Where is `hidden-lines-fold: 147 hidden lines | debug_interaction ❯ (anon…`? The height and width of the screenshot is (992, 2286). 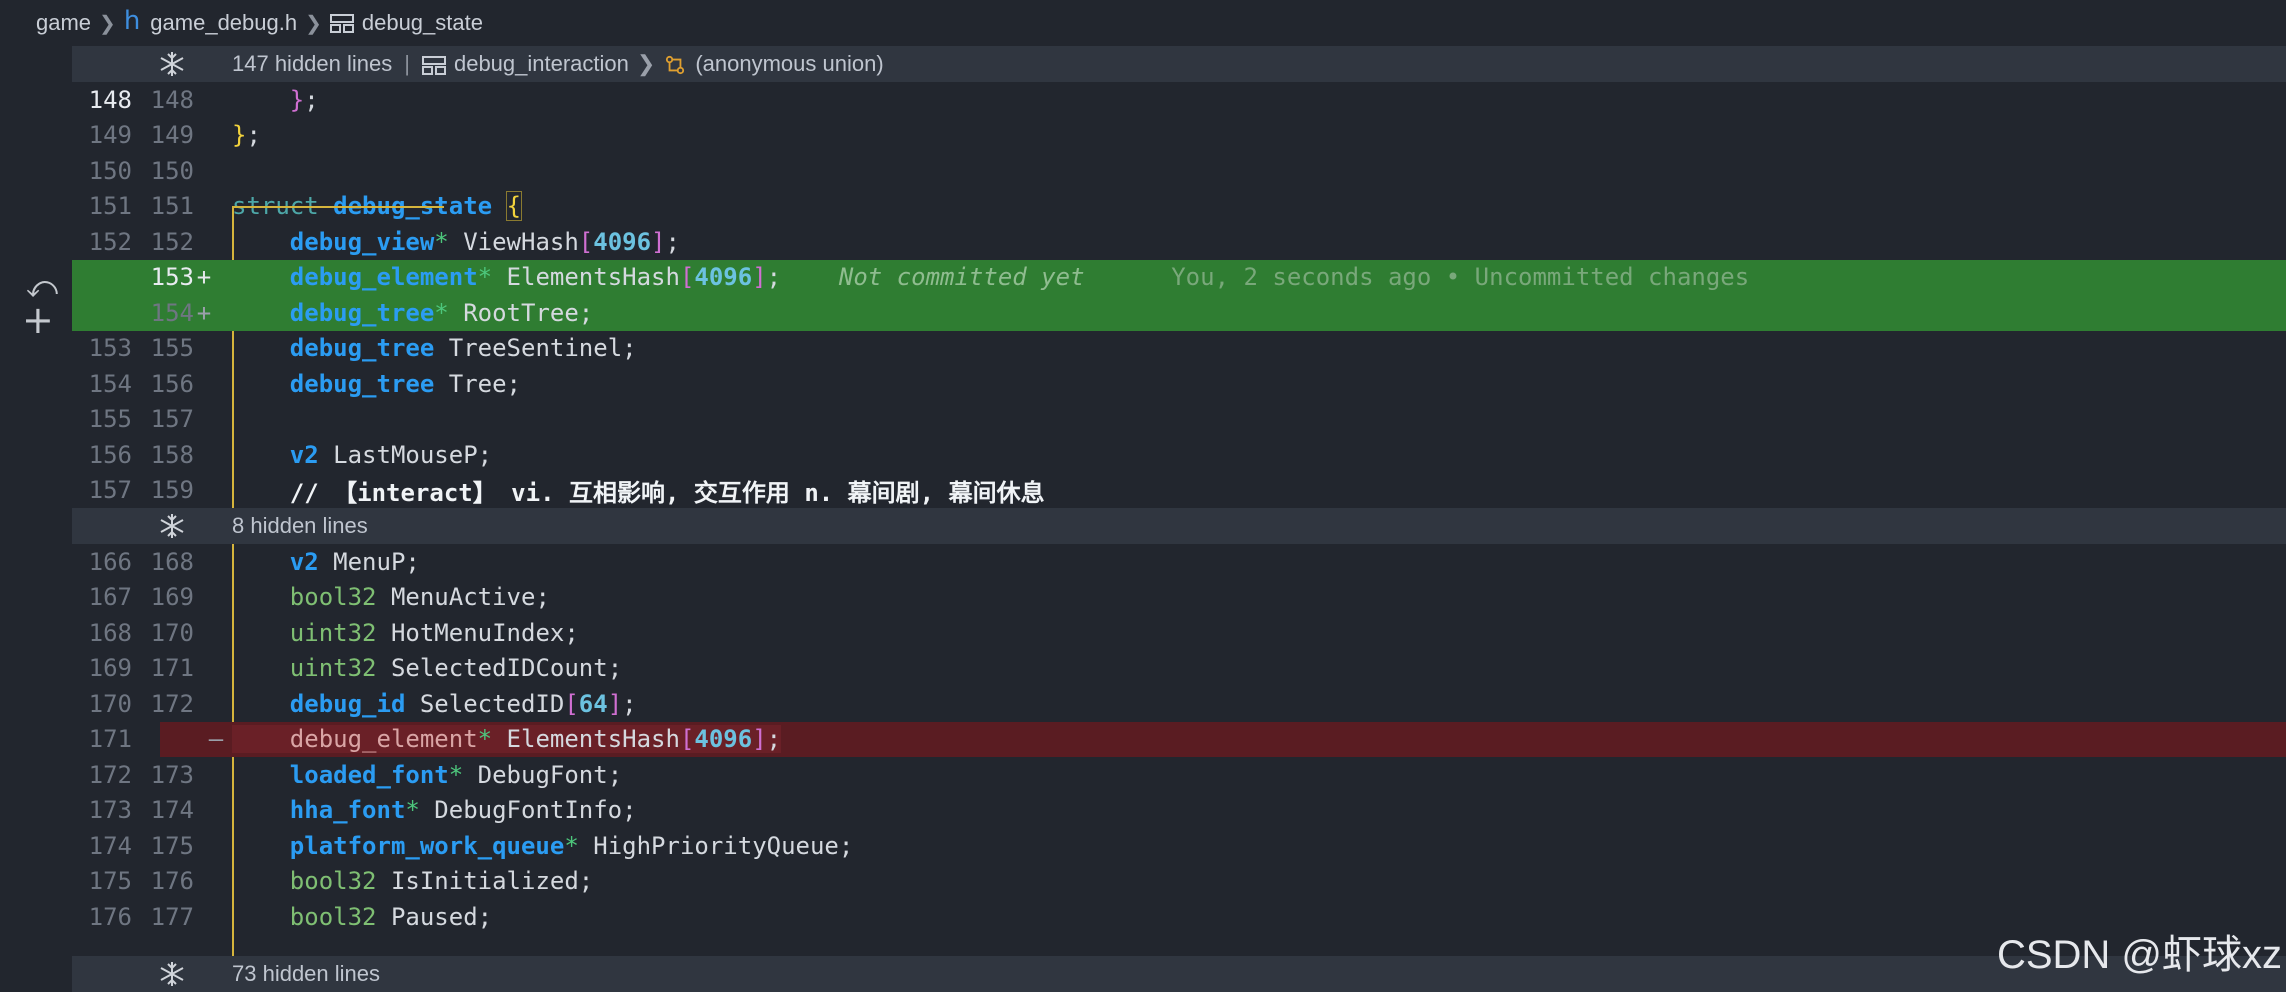
hidden-lines-fold: 147 hidden lines | debug_interaction ❯ (anon… is located at coordinates (1179, 64).